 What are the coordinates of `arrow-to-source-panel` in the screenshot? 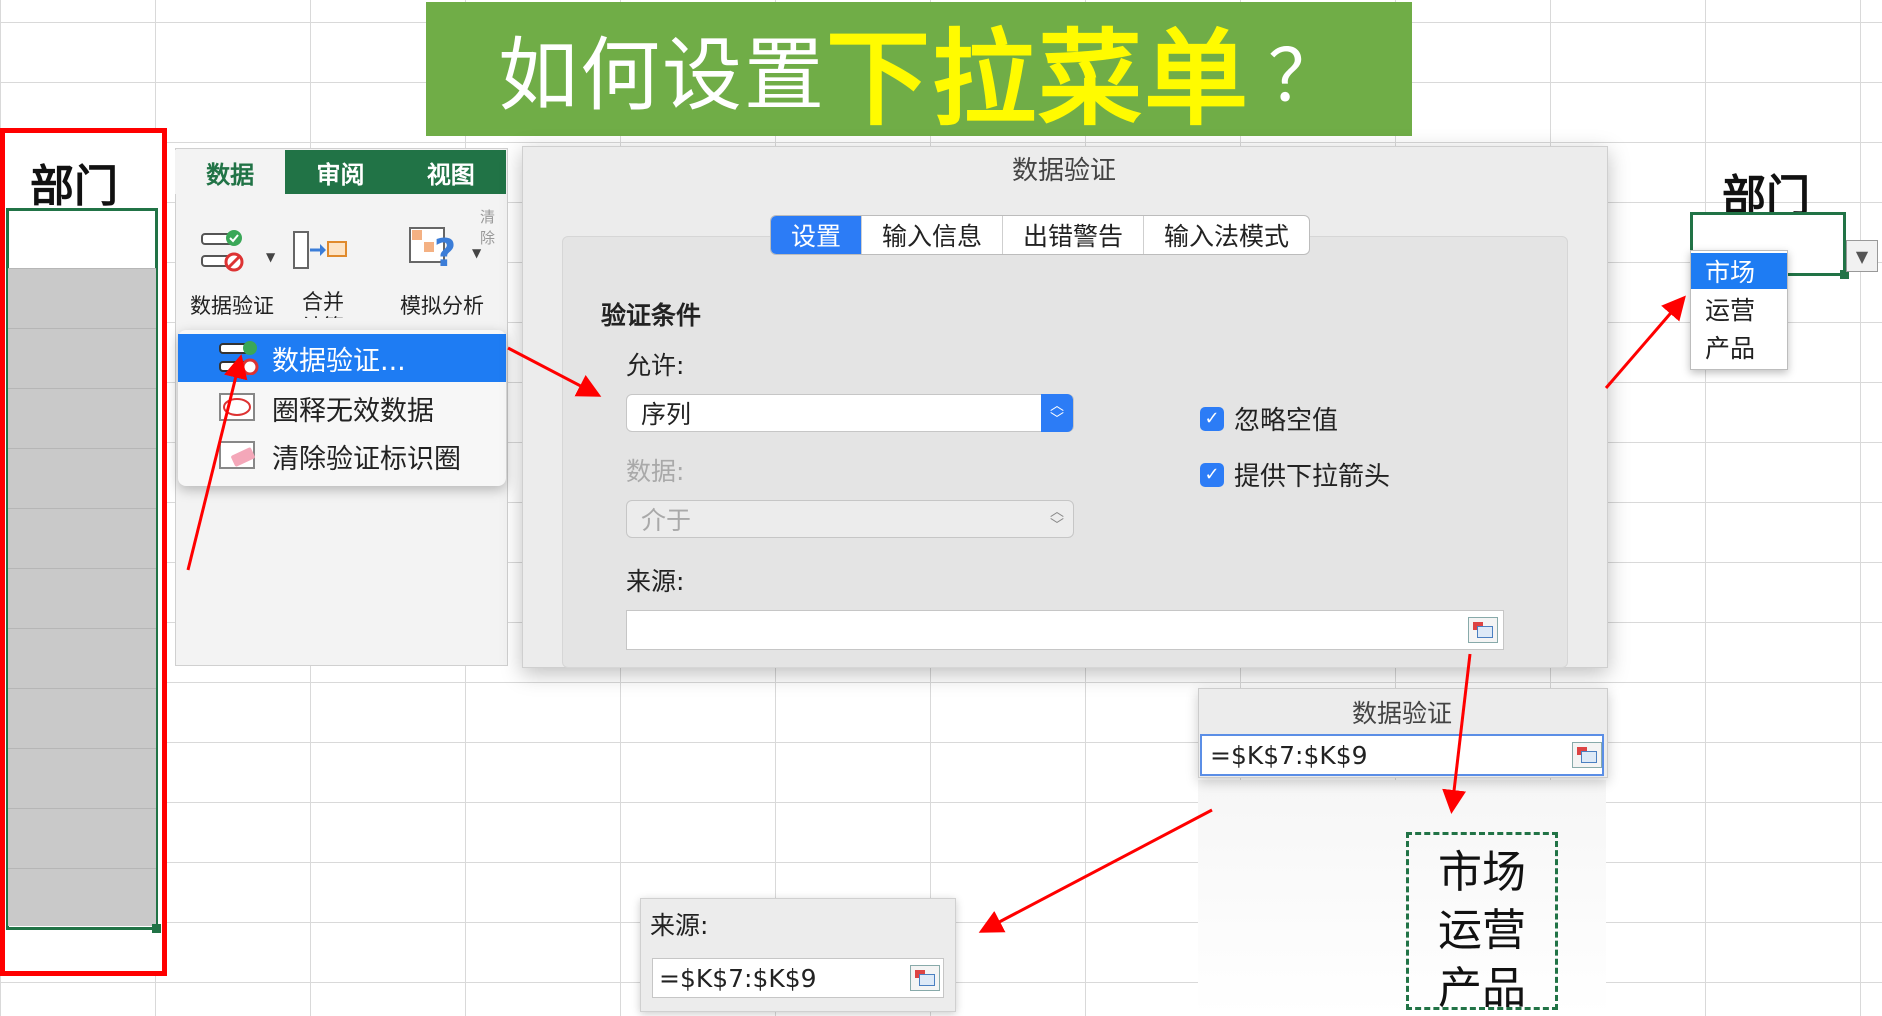 It's located at (1095, 870).